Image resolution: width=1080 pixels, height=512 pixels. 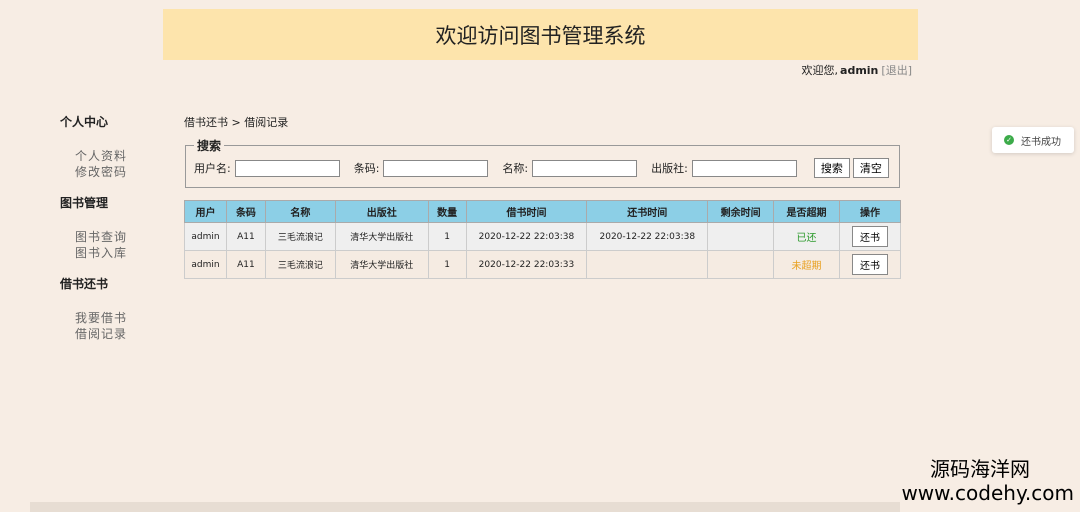 I want to click on sidebar-item-change-password: 修改密码, so click(x=117, y=172).